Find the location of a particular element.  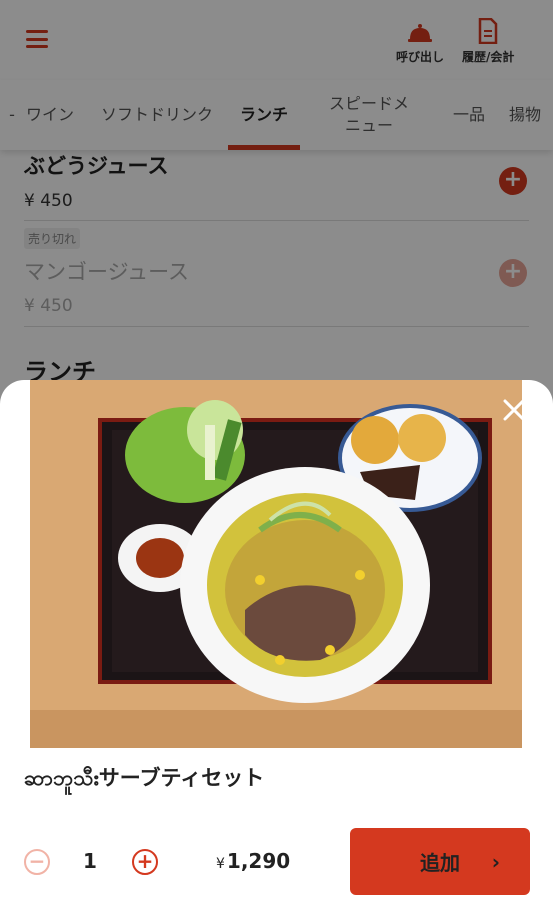

chevron-right-icon: › is located at coordinates (495, 862).